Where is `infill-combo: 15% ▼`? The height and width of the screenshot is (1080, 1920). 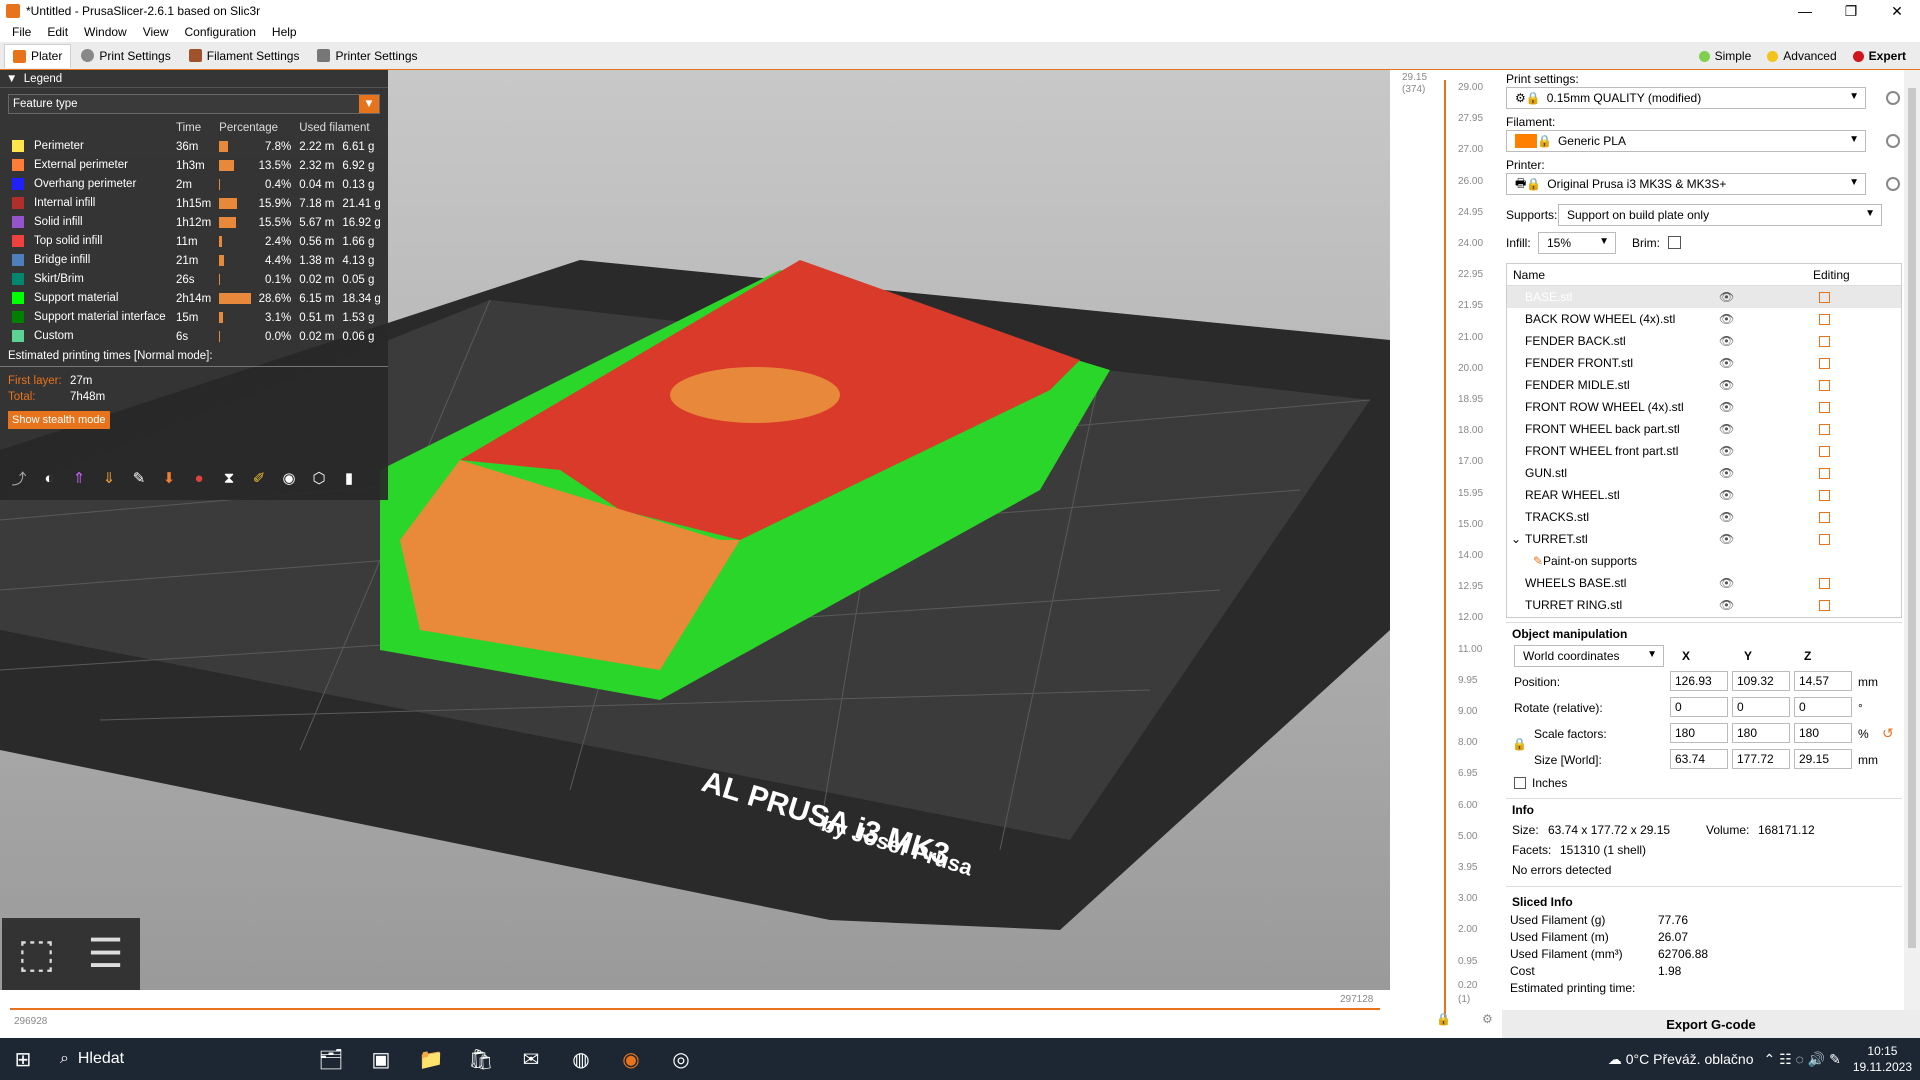 infill-combo: 15% ▼ is located at coordinates (1577, 243).